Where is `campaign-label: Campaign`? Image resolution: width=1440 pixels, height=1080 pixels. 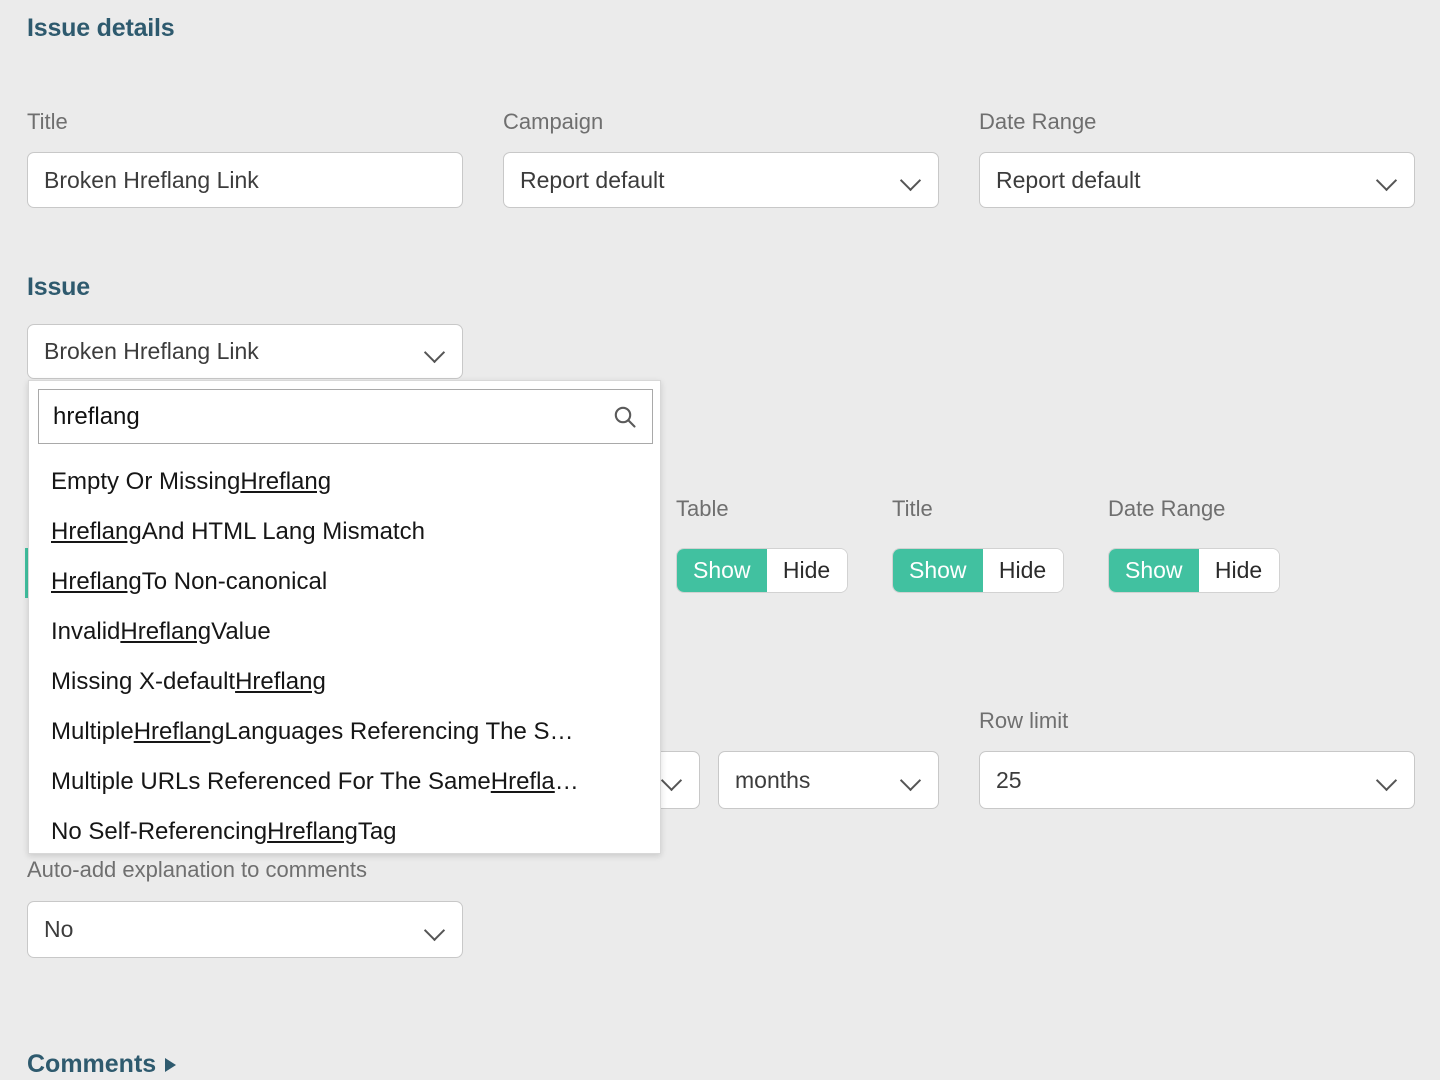
campaign-label: Campaign is located at coordinates (553, 121).